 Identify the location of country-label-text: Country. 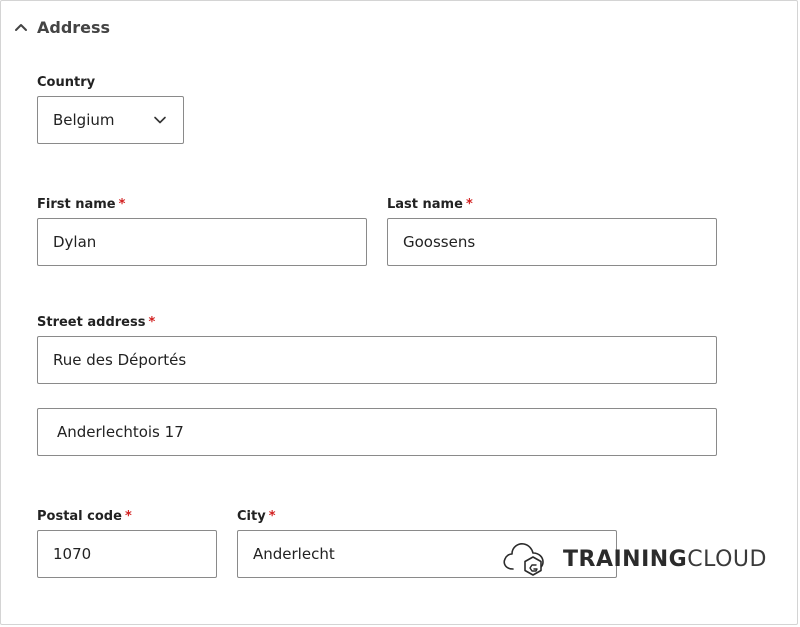
(66, 82).